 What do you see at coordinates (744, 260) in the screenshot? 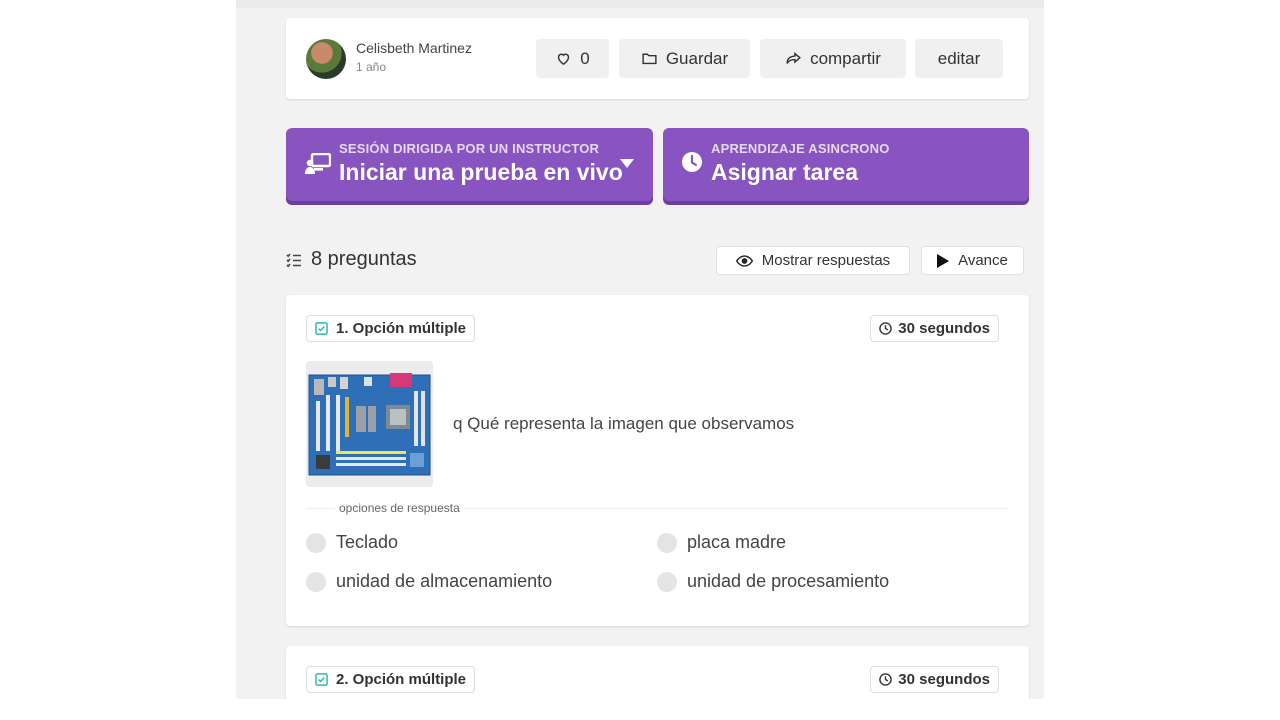
I see `eye-icon` at bounding box center [744, 260].